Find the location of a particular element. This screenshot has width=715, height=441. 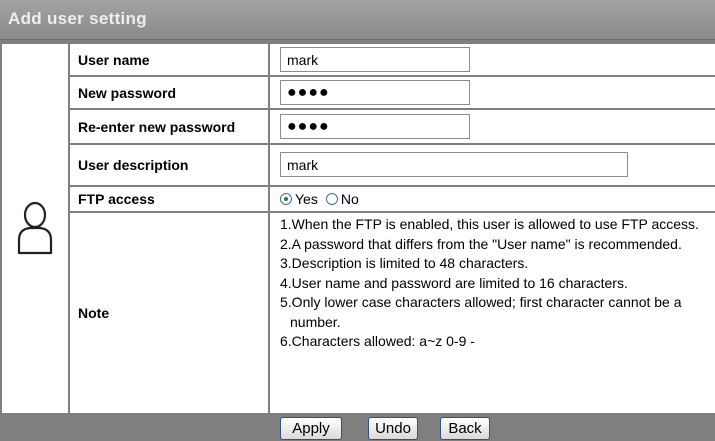

user-description-label: User description is located at coordinates (169, 165).